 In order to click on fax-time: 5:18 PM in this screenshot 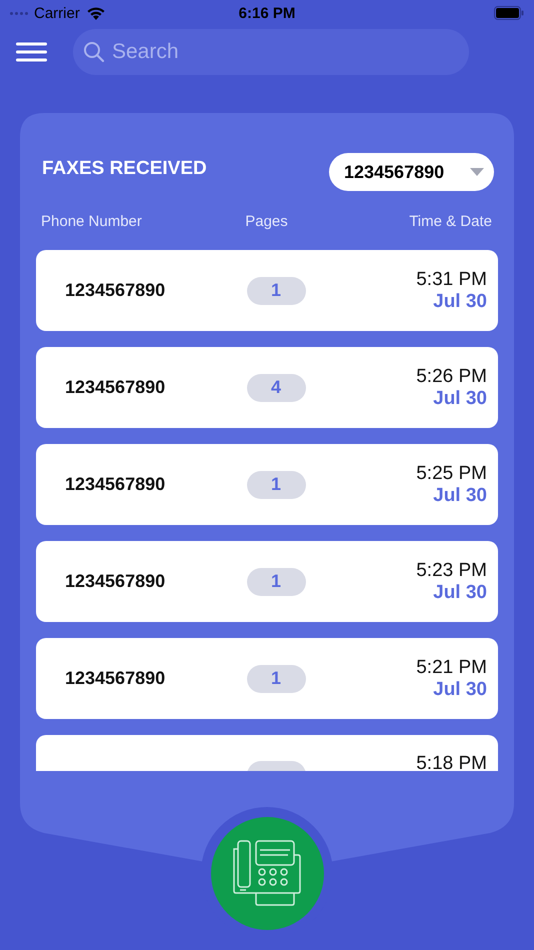, I will do `click(451, 762)`.